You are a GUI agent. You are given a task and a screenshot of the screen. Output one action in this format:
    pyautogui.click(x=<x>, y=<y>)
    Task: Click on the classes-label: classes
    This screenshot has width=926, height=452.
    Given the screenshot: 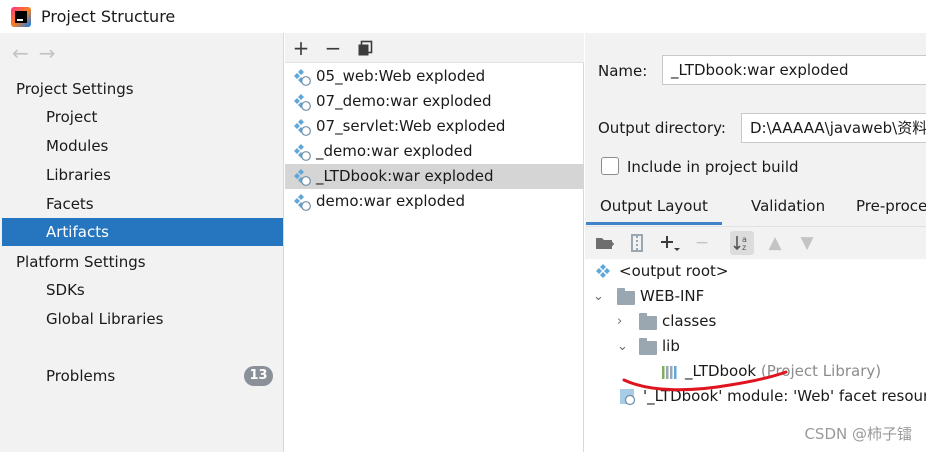 What is the action you would take?
    pyautogui.click(x=689, y=321)
    